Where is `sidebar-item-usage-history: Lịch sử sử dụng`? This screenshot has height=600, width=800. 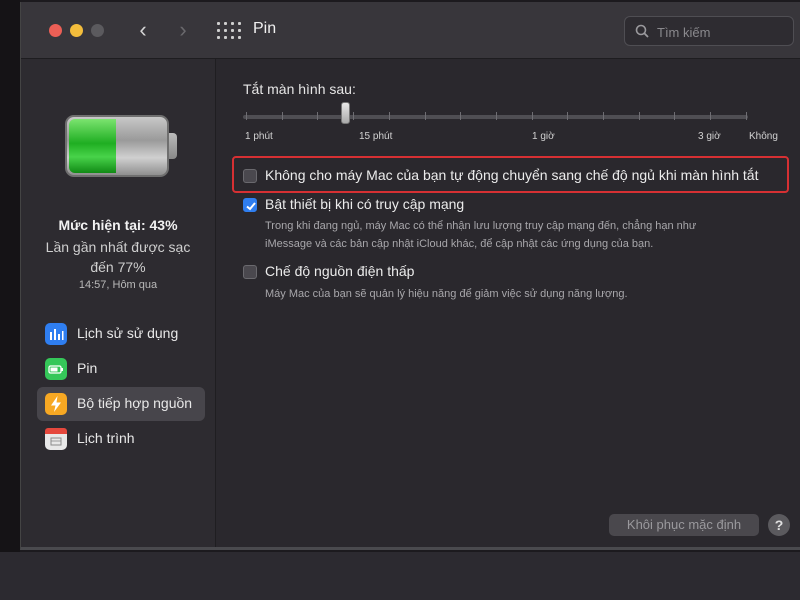
sidebar-item-usage-history: Lịch sử sử dụng is located at coordinates (121, 334).